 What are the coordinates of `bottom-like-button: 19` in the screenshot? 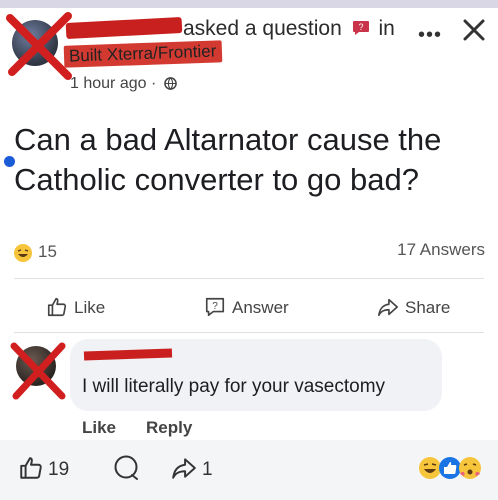 It's located at (43, 468).